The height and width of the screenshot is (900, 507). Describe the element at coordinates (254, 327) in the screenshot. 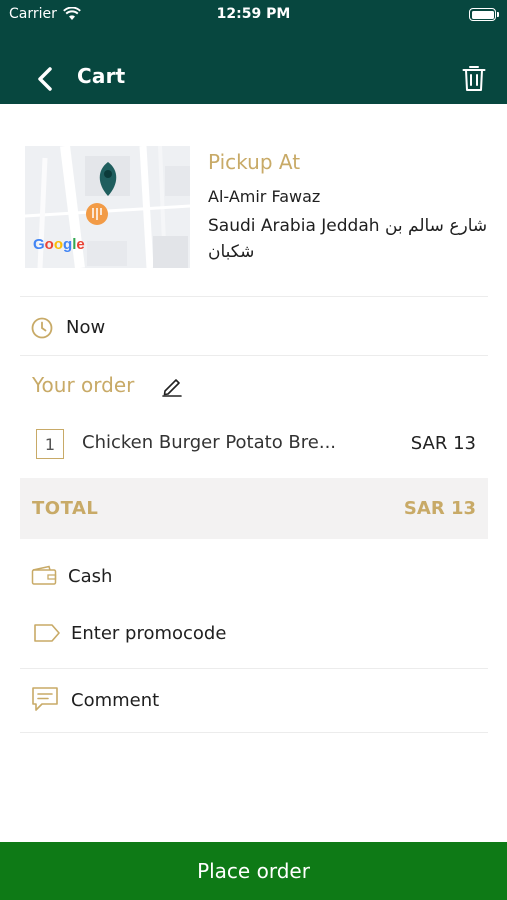

I see `schedule-row: Now` at that location.